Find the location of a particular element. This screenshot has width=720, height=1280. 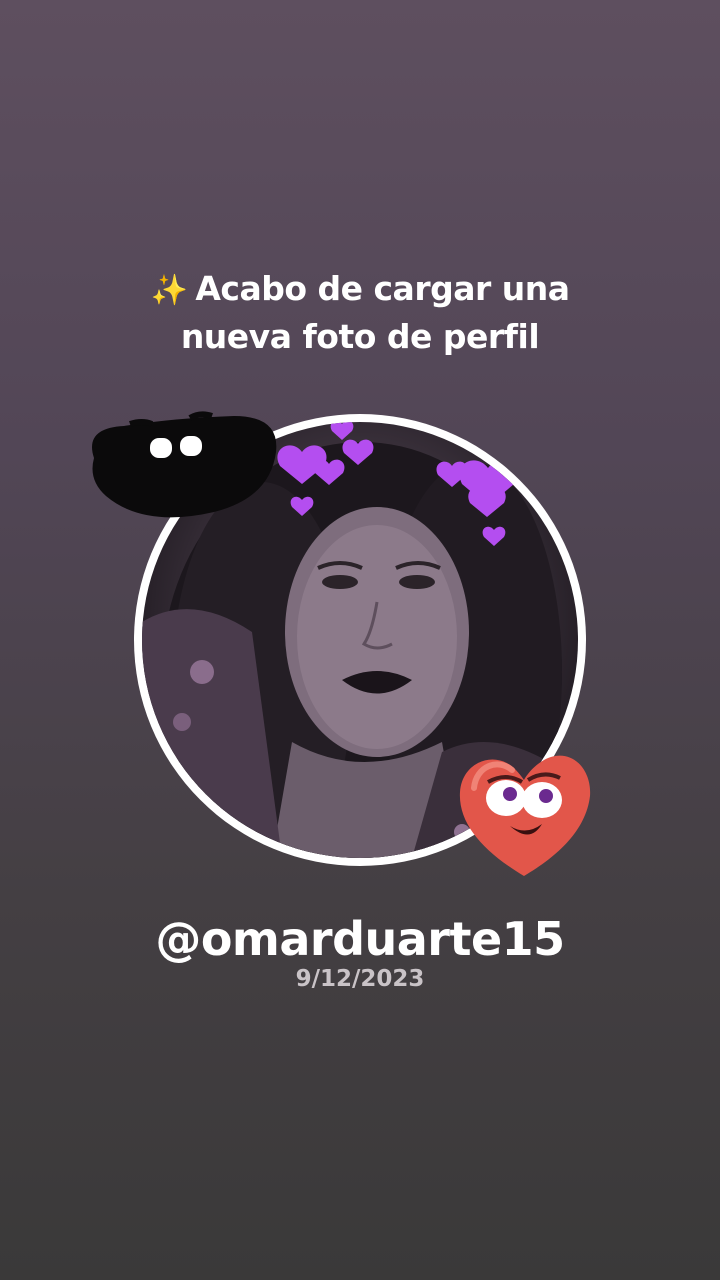

upload-date: 9/12/2023 is located at coordinates (360, 979).